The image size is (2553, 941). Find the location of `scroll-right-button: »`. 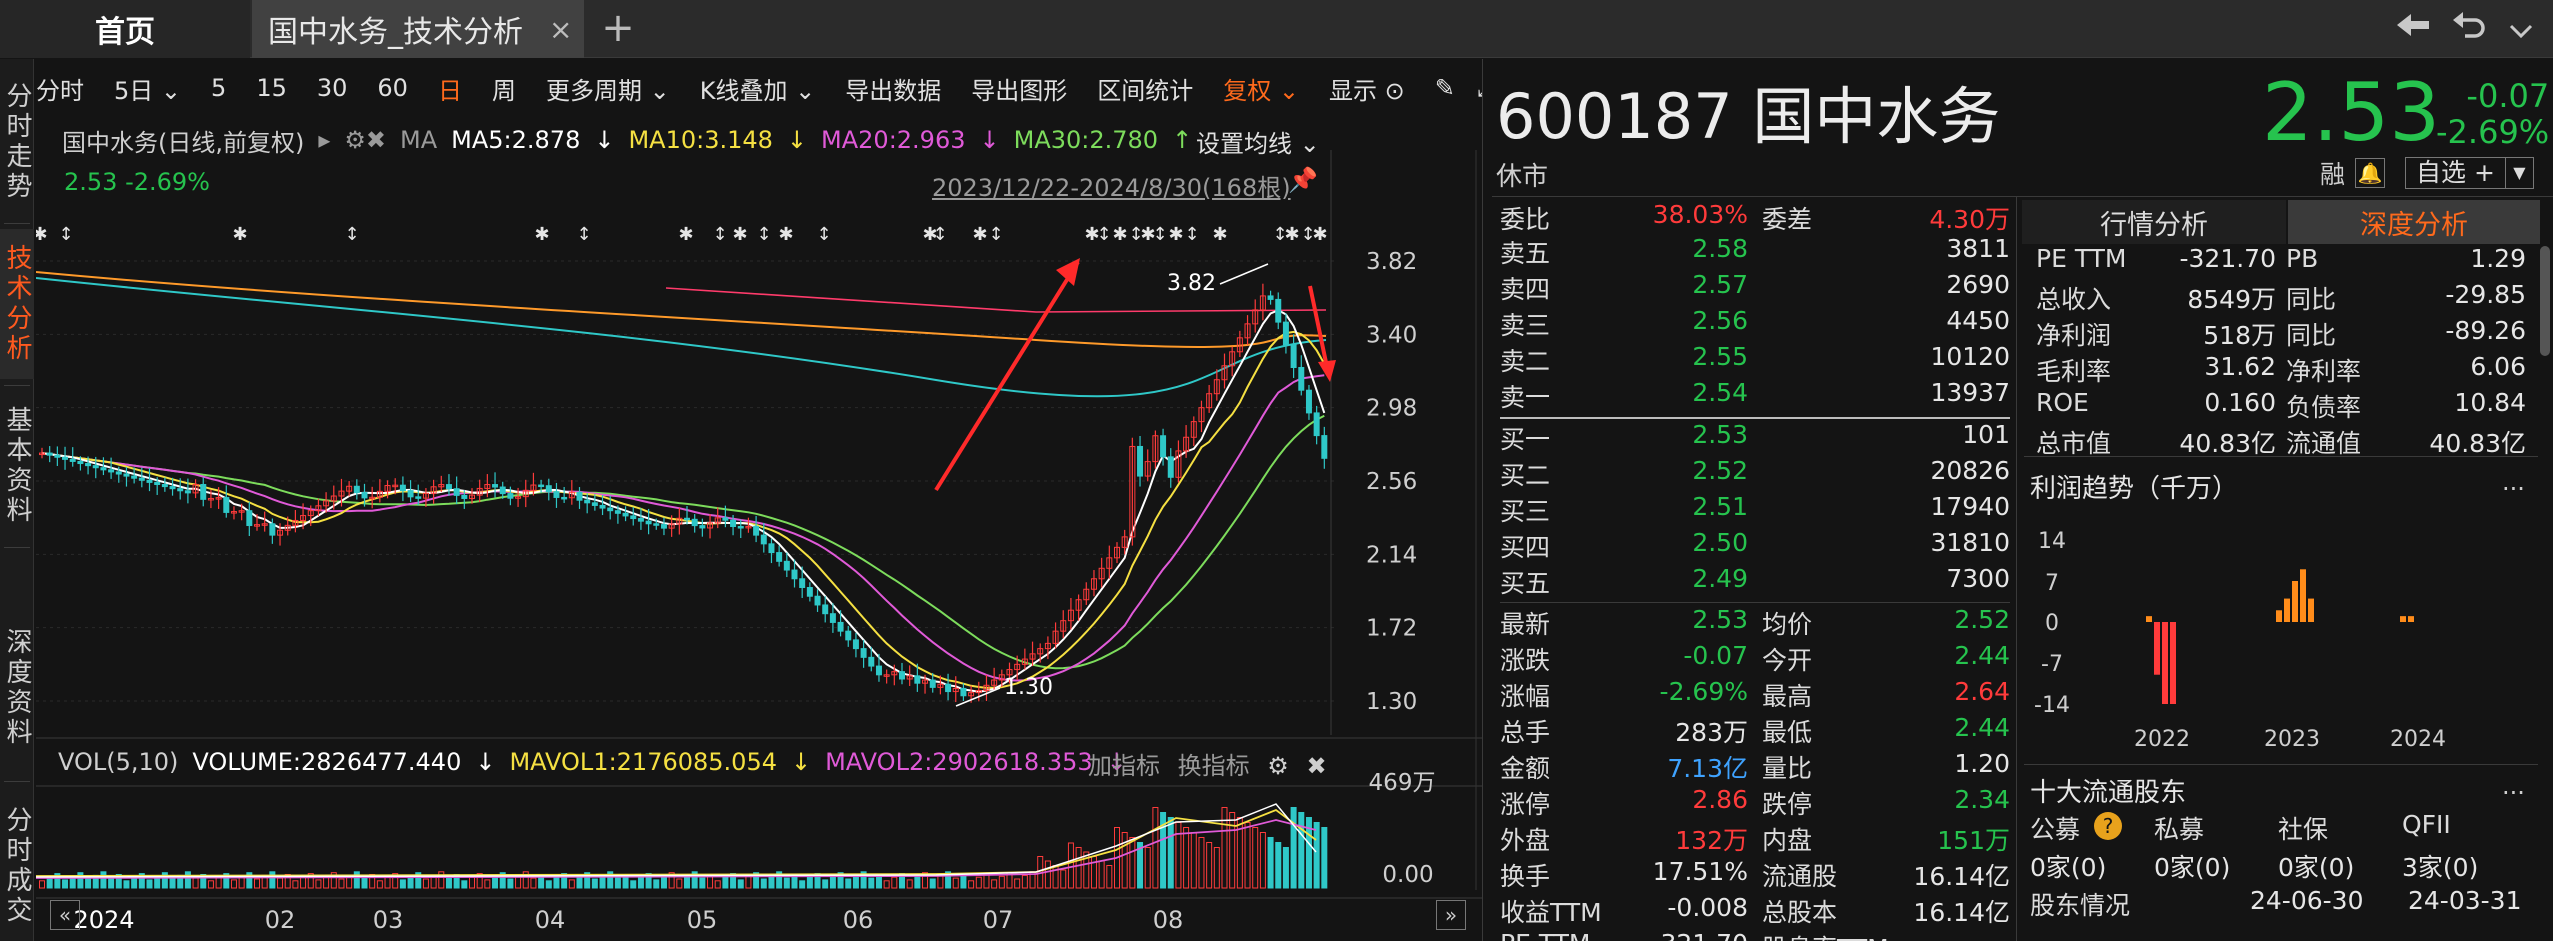

scroll-right-button: » is located at coordinates (1451, 915).